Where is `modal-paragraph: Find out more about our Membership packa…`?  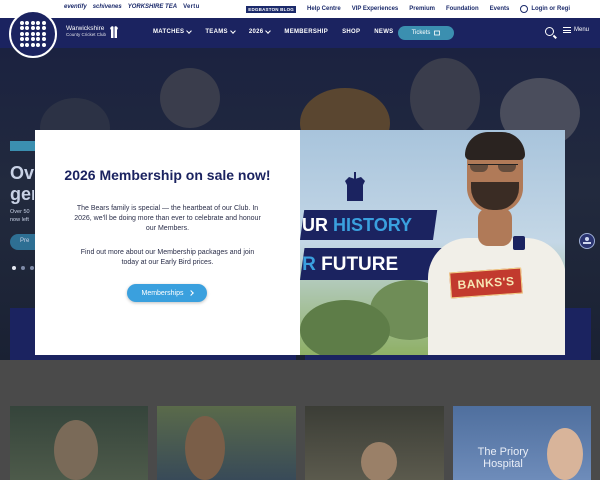 modal-paragraph: Find out more about our Membership packa… is located at coordinates (167, 257).